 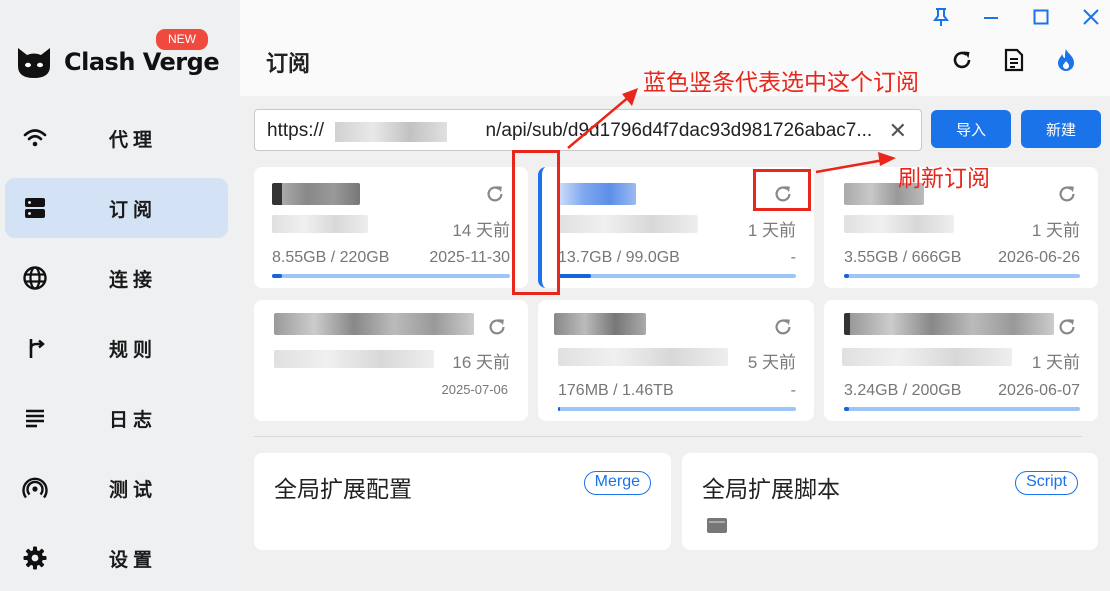 I want to click on merge-badge: Merge, so click(x=617, y=483).